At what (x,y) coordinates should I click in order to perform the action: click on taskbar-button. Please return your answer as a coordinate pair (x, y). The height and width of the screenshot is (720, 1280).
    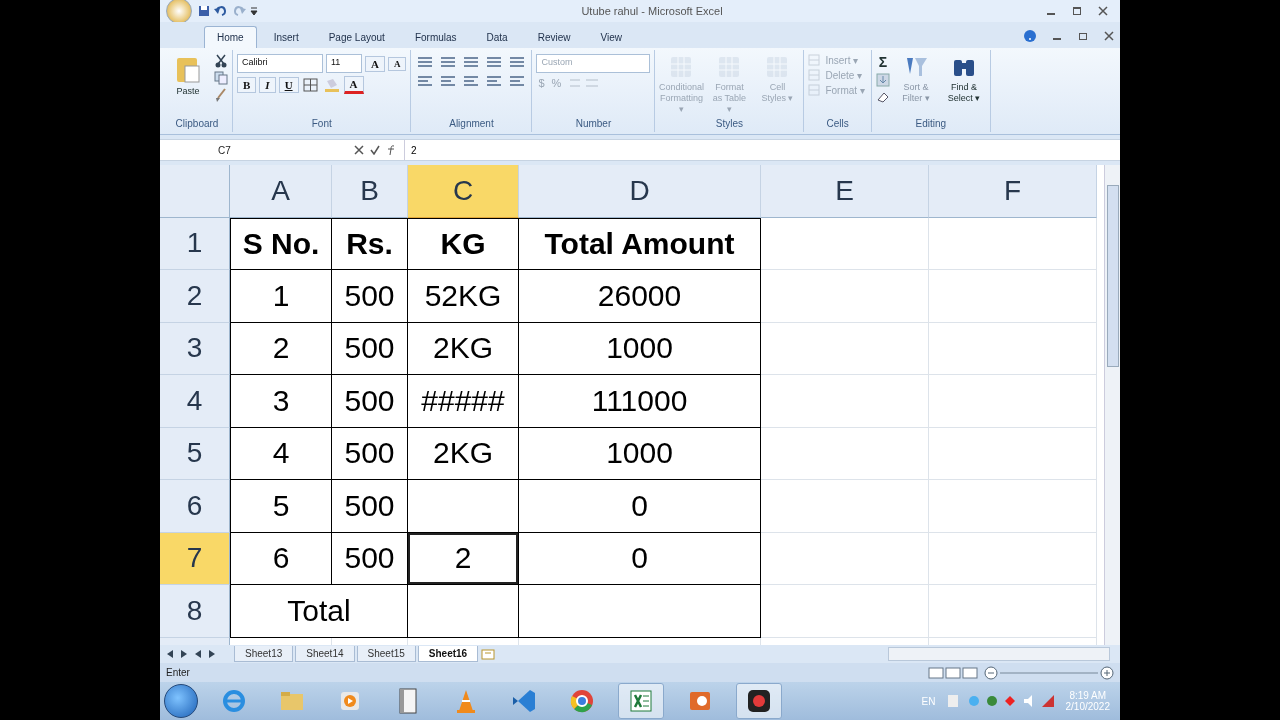
    Looking at the image, I should click on (759, 701).